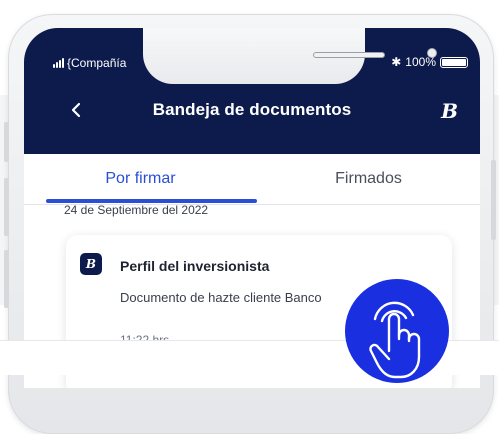  I want to click on carrier-label: {Compañía, so click(97, 63).